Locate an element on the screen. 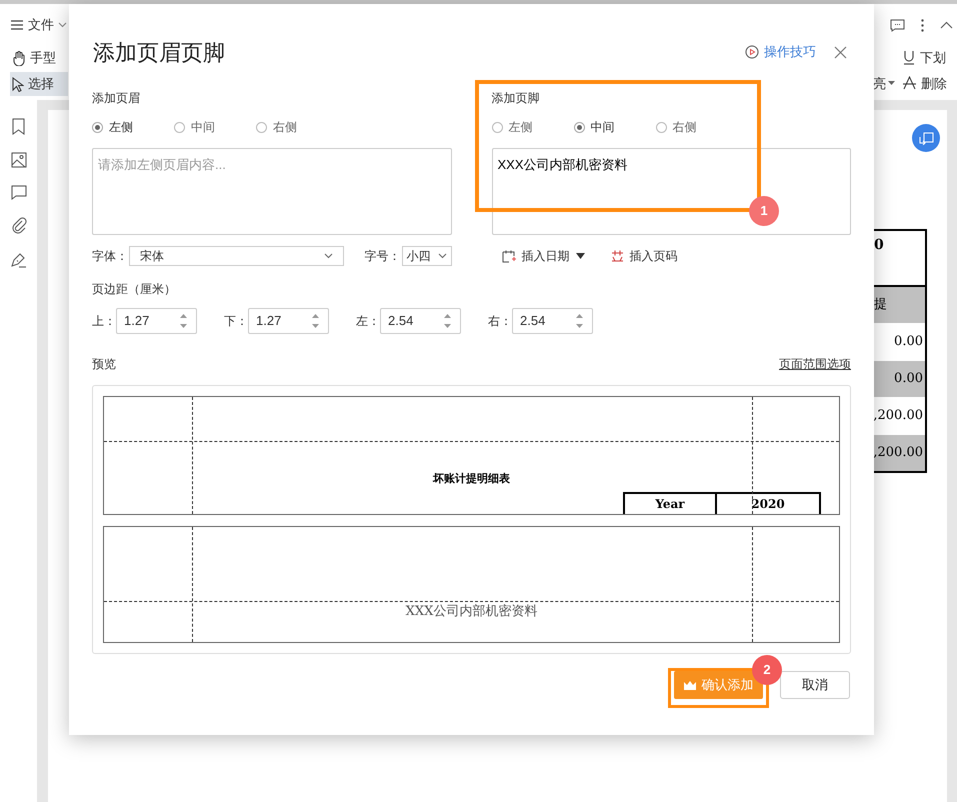  crown-icon is located at coordinates (690, 685).